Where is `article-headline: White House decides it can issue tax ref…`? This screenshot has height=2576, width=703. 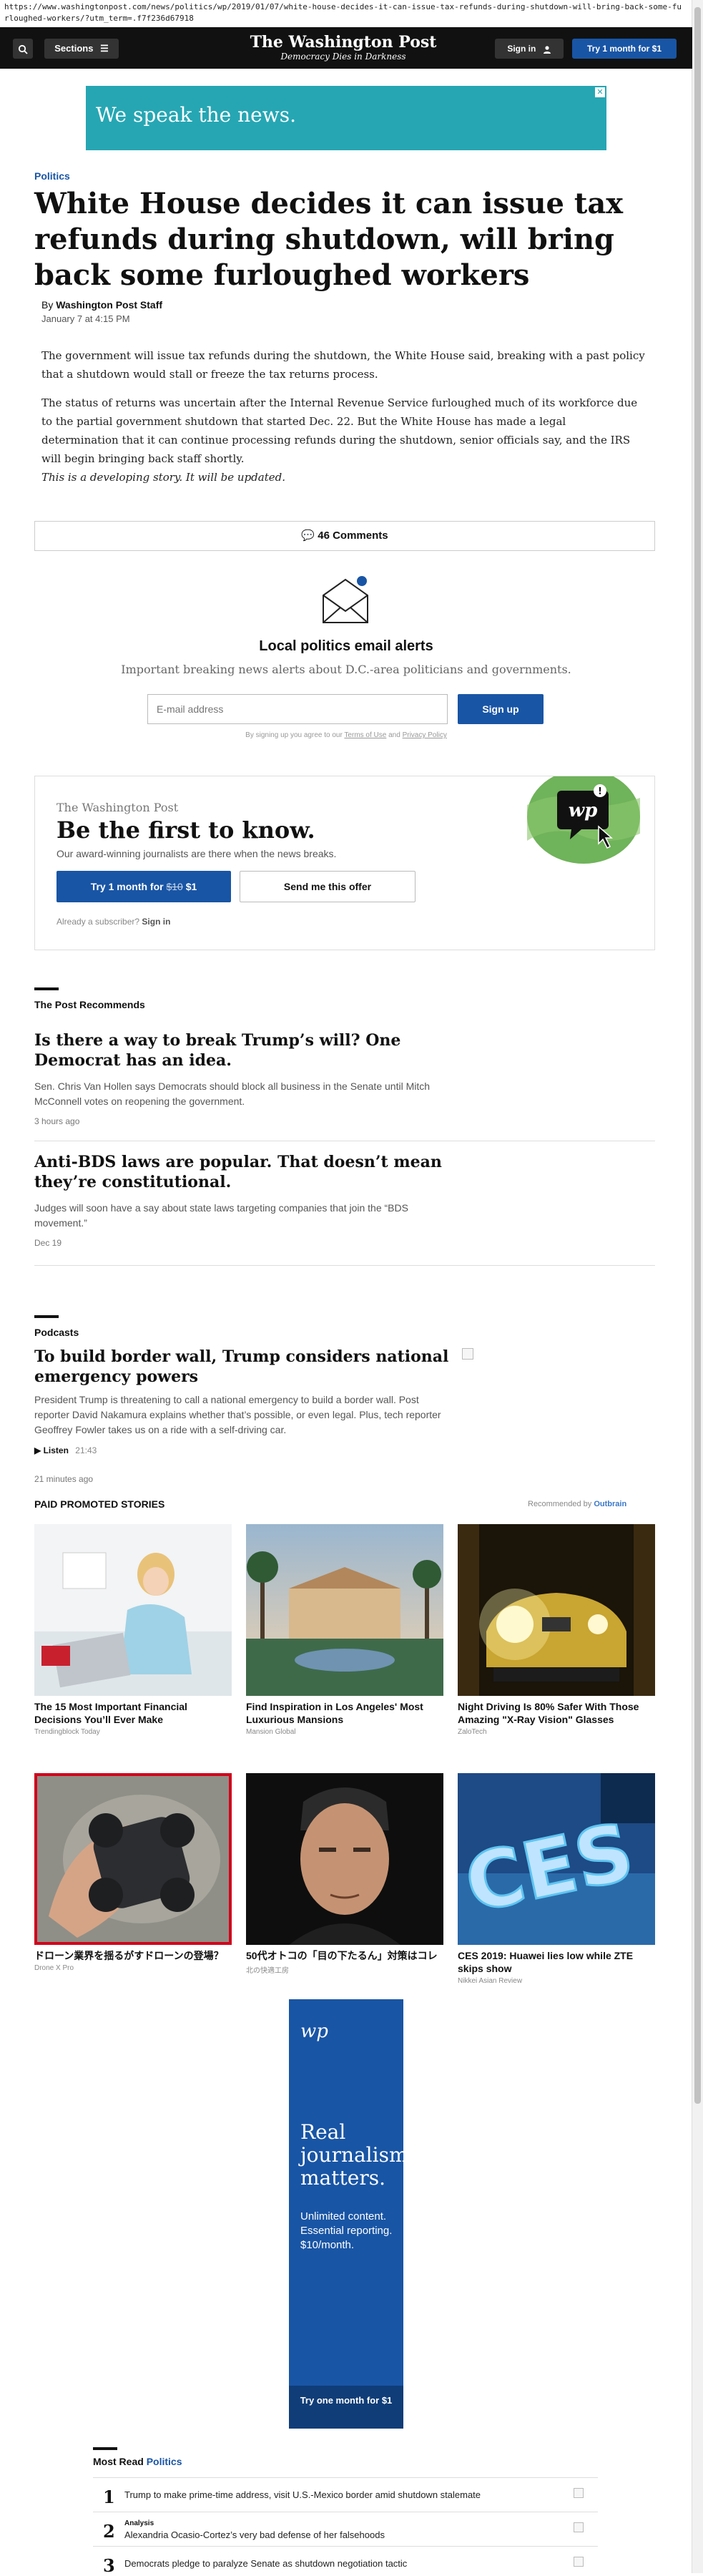 article-headline: White House decides it can issue tax ref… is located at coordinates (329, 239).